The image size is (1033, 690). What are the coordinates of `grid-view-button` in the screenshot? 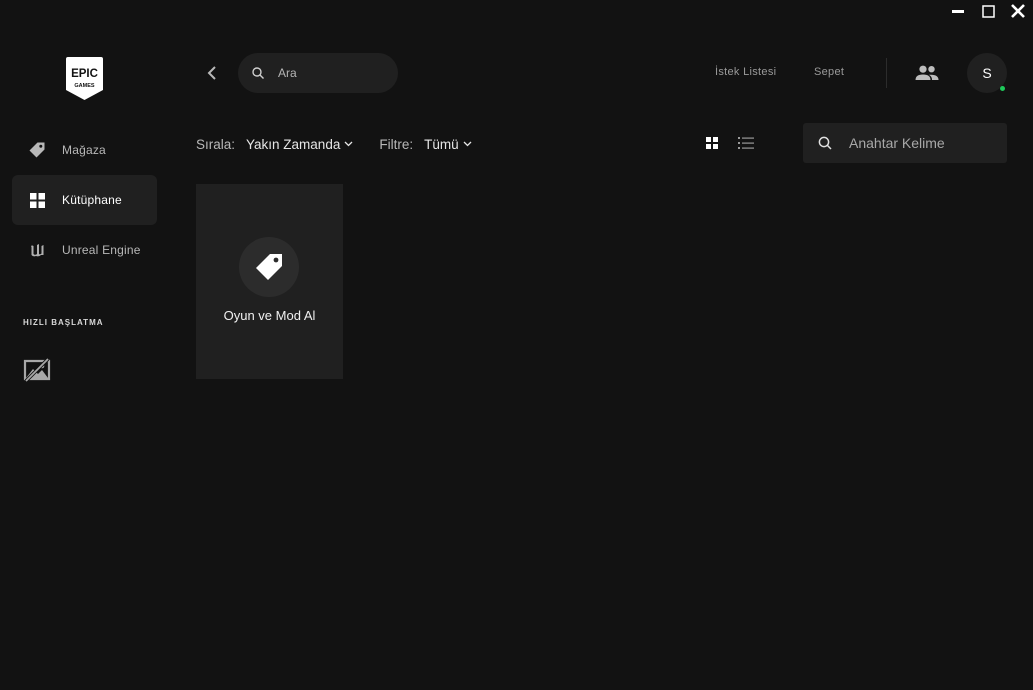 It's located at (712, 143).